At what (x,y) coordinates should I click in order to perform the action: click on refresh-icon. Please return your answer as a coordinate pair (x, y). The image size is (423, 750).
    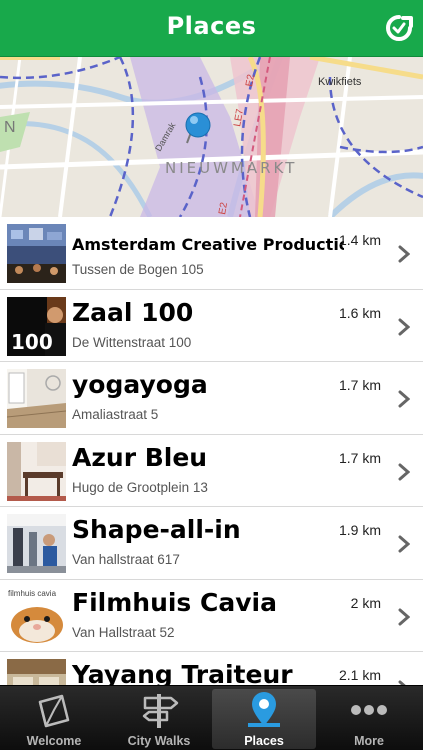
    Looking at the image, I should click on (399, 28).